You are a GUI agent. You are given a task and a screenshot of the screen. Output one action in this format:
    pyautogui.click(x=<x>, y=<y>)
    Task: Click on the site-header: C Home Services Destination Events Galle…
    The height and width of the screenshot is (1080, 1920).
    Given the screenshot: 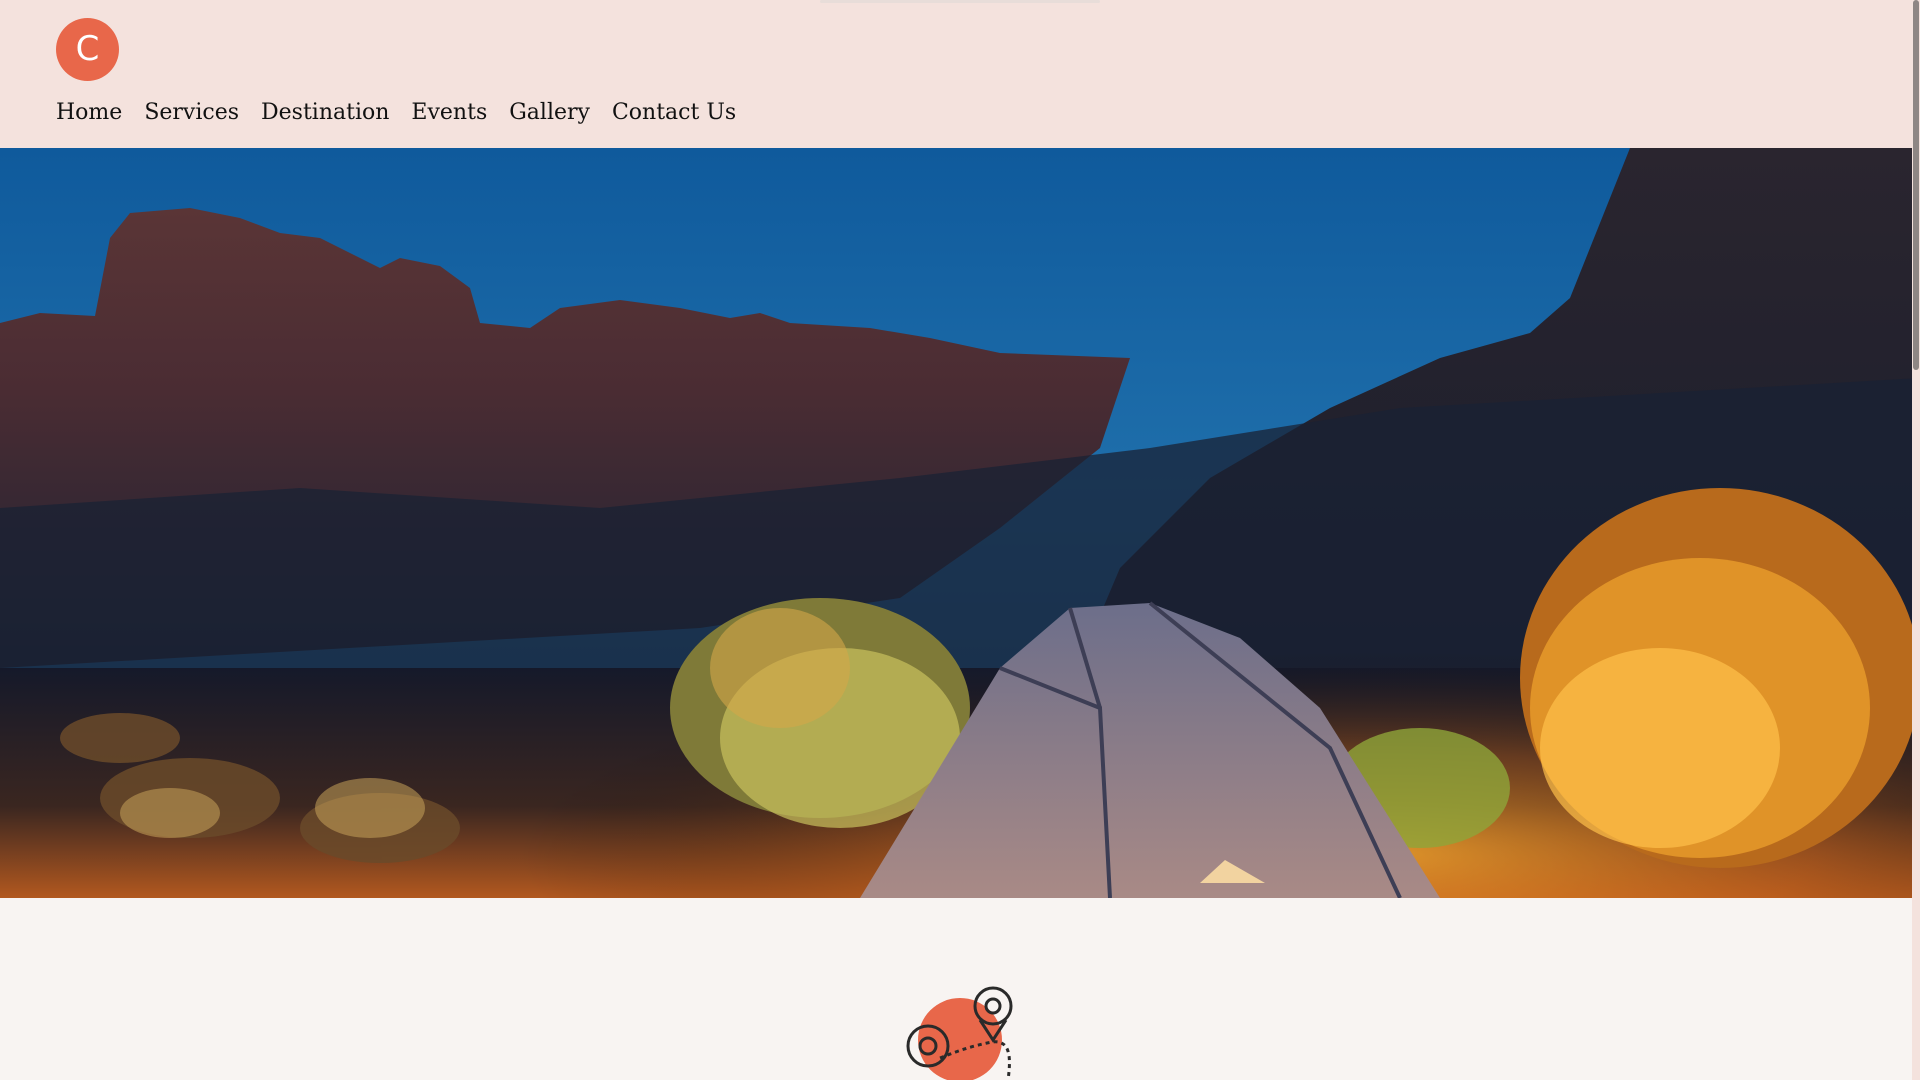 What is the action you would take?
    pyautogui.click(x=960, y=74)
    